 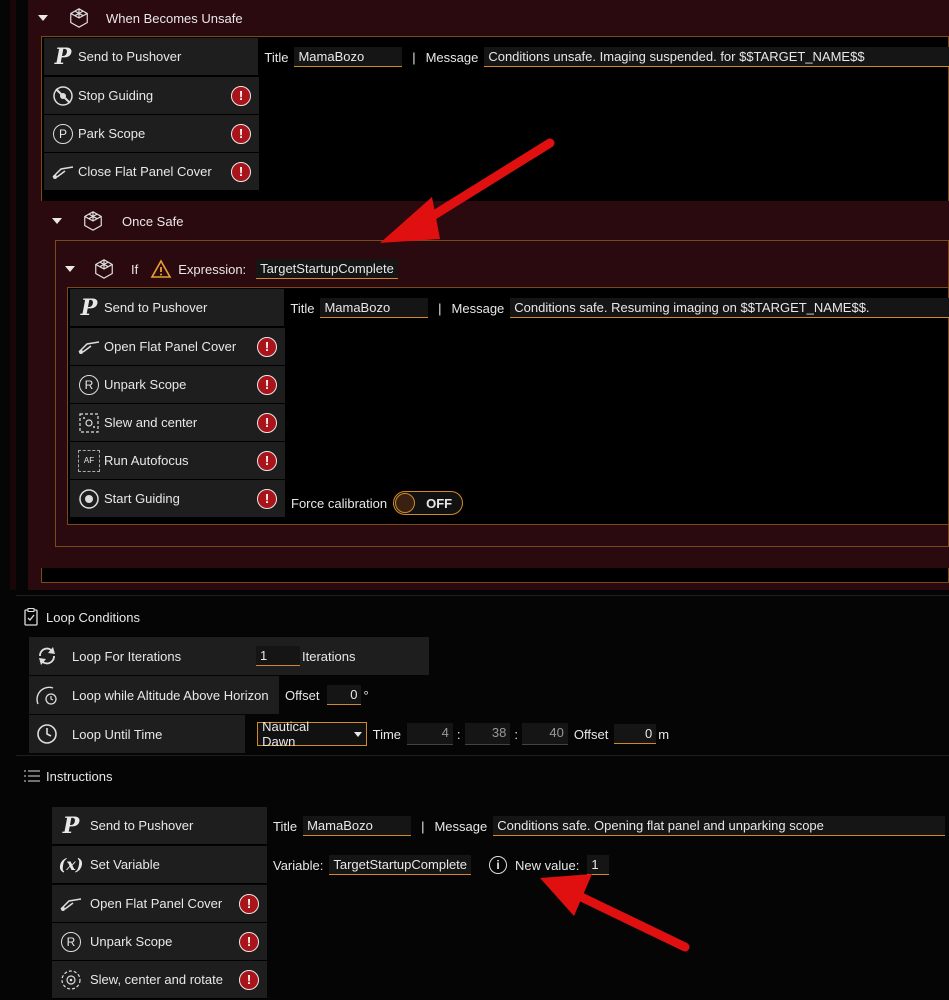 What do you see at coordinates (32, 776) in the screenshot?
I see `list-icon` at bounding box center [32, 776].